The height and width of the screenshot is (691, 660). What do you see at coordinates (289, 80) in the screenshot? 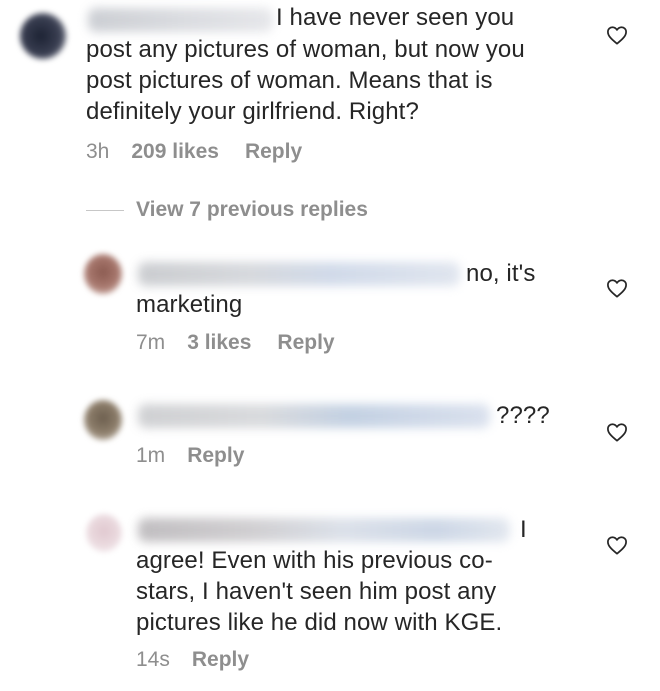
I see `comment-text: post pictures of woman. Means that is` at bounding box center [289, 80].